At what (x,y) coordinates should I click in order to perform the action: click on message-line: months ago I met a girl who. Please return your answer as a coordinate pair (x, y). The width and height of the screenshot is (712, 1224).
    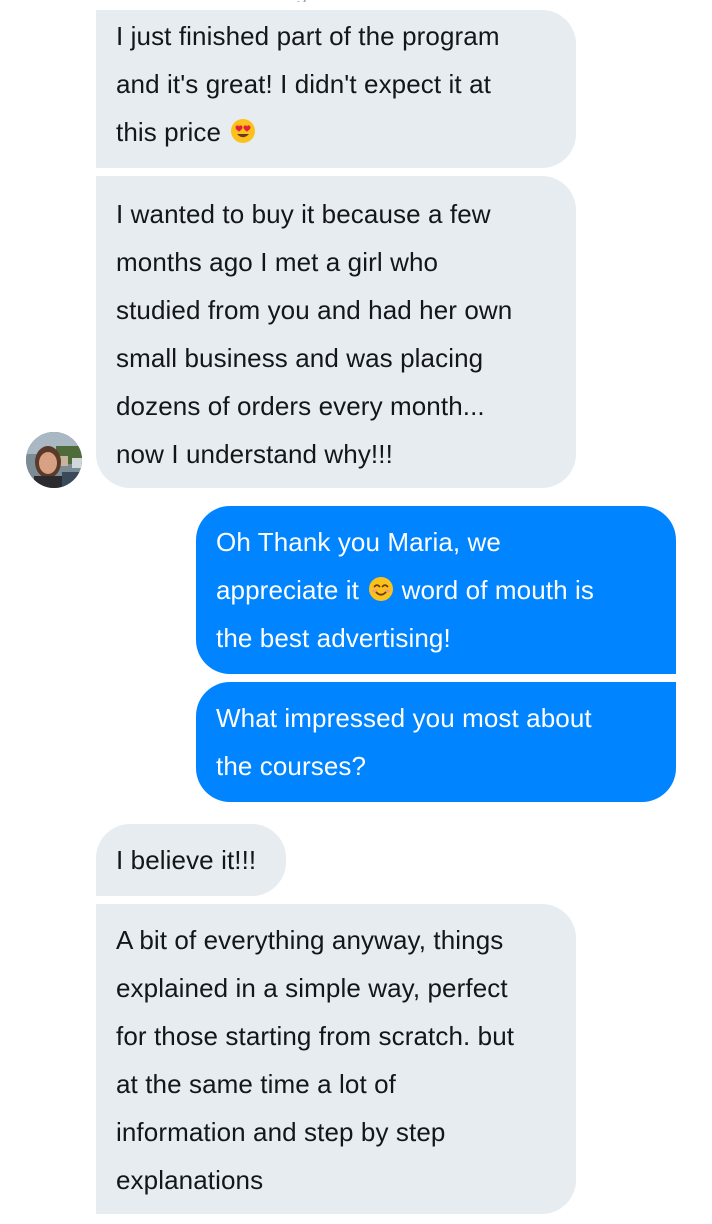
    Looking at the image, I should click on (277, 262).